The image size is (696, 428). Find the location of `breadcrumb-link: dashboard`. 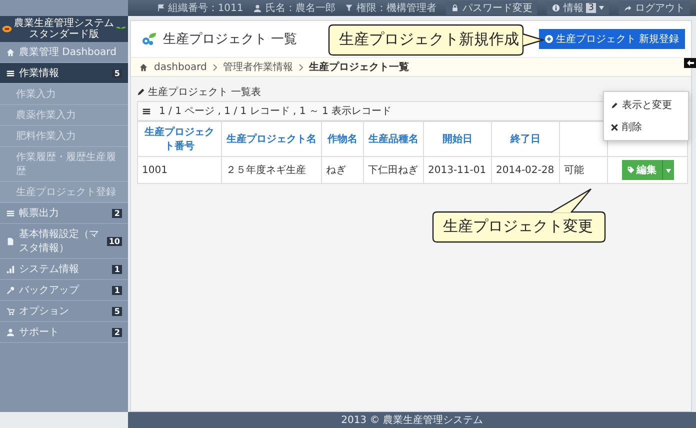

breadcrumb-link: dashboard is located at coordinates (180, 67).